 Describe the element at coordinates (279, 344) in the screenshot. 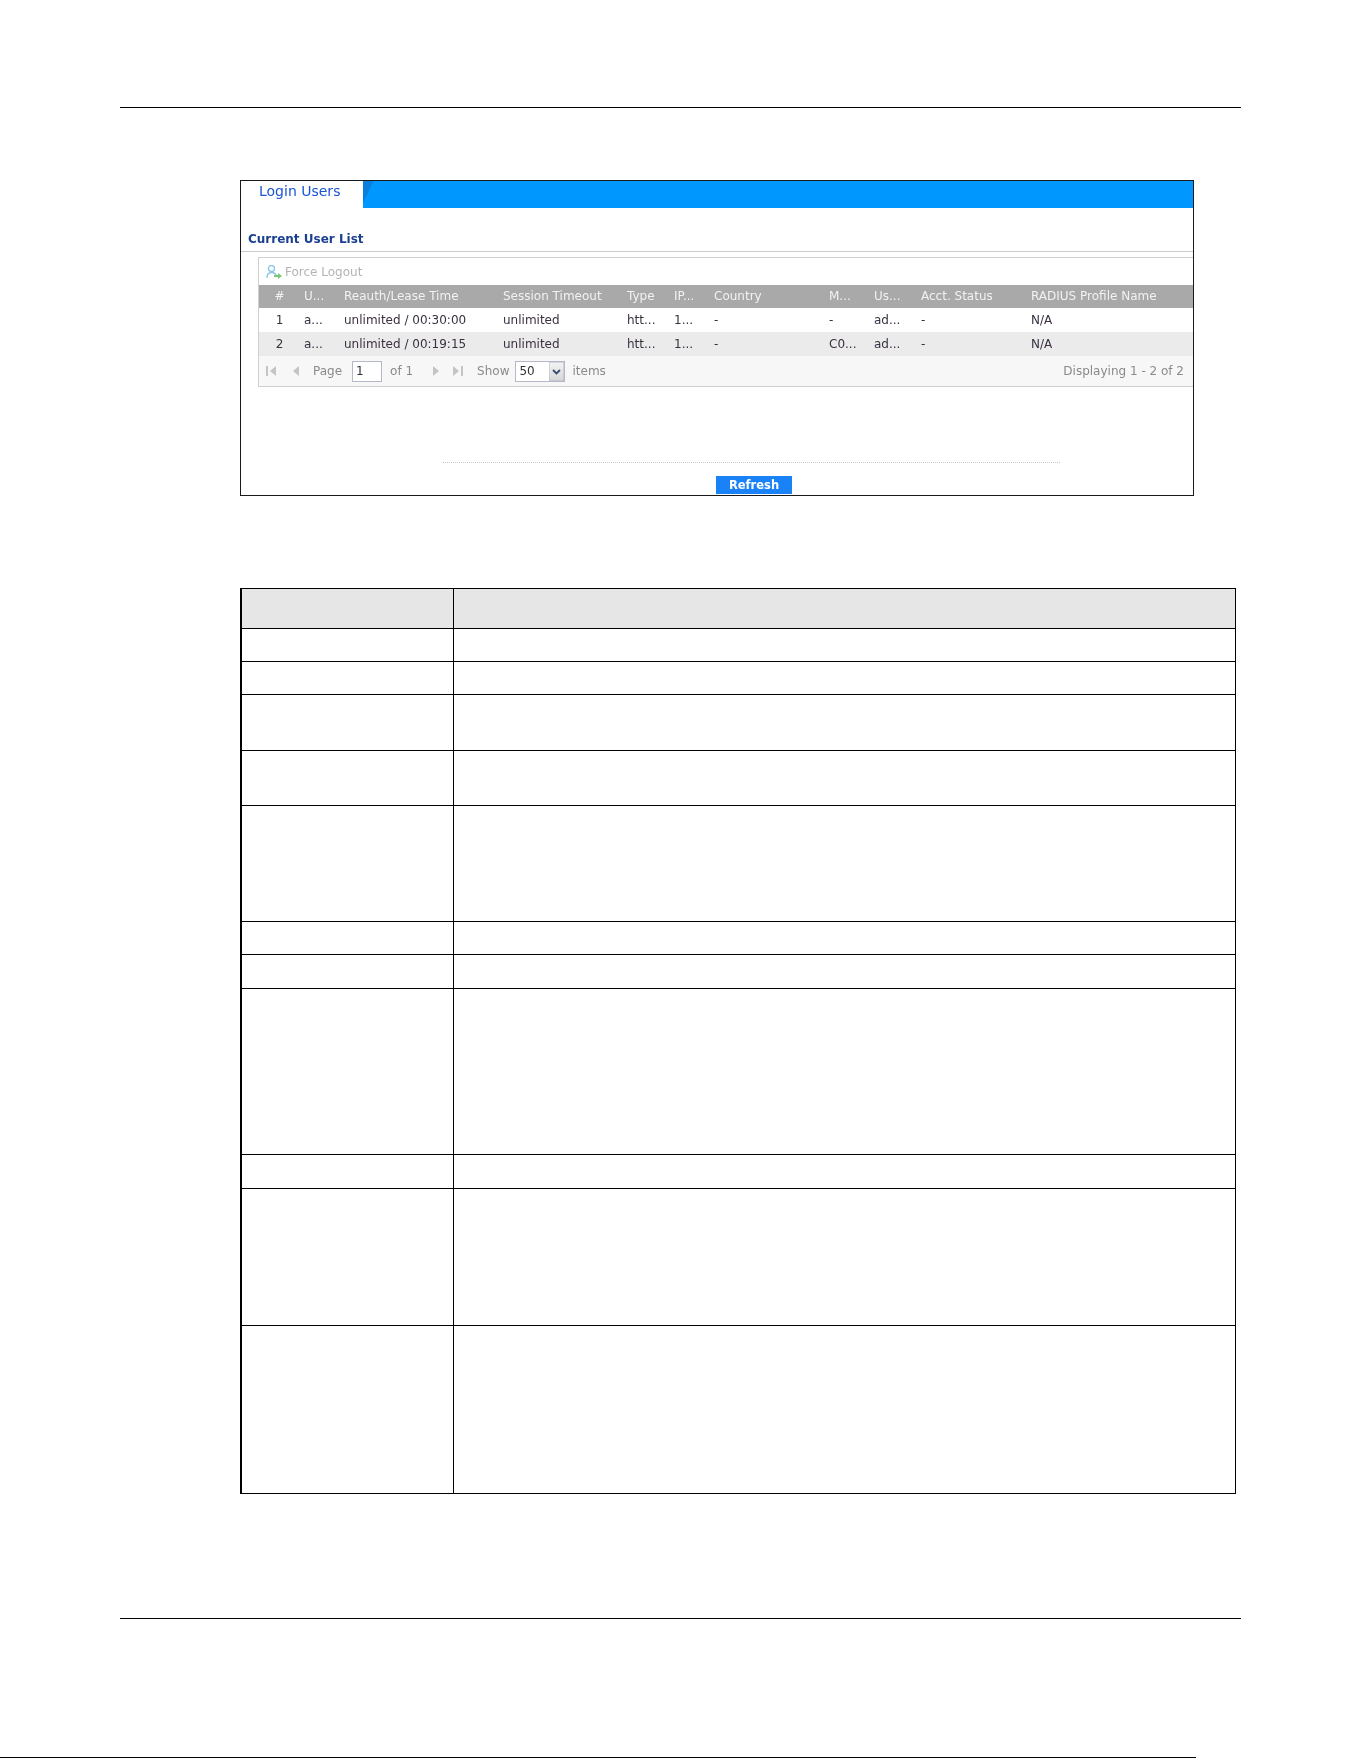

I see `table-cell-text: 2` at that location.